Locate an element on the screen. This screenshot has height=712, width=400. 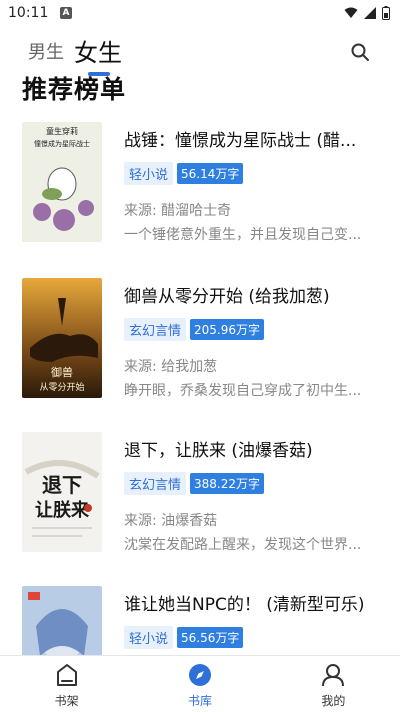
word-count-badge: 56.56万字 is located at coordinates (210, 637).